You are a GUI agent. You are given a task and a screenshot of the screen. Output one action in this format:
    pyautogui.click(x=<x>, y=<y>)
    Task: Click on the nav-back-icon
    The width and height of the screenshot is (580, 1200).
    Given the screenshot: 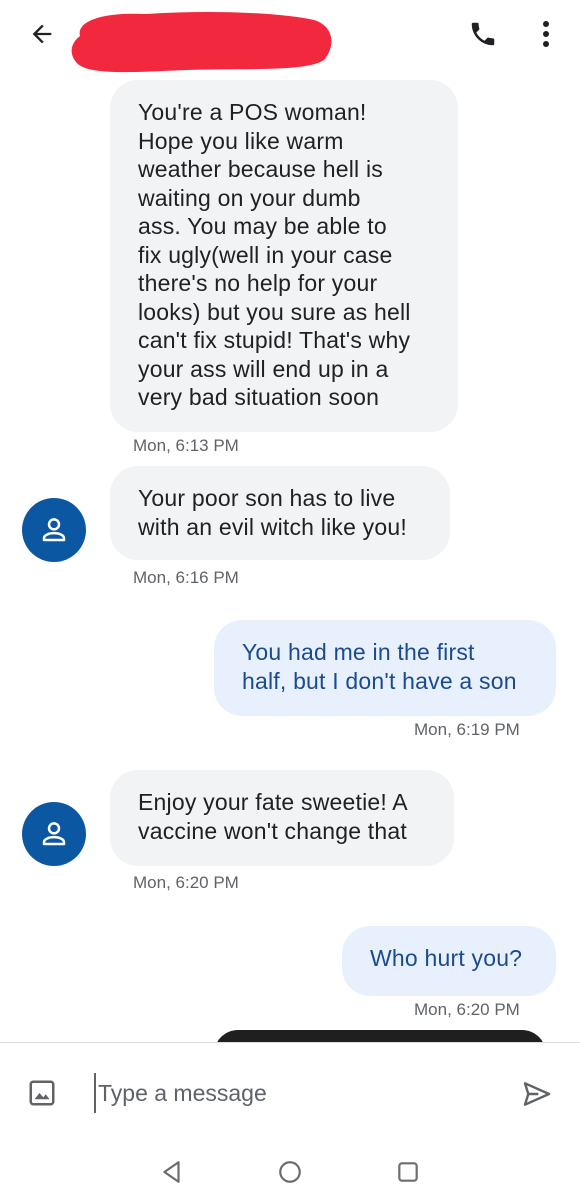 What is the action you would take?
    pyautogui.click(x=171, y=1172)
    